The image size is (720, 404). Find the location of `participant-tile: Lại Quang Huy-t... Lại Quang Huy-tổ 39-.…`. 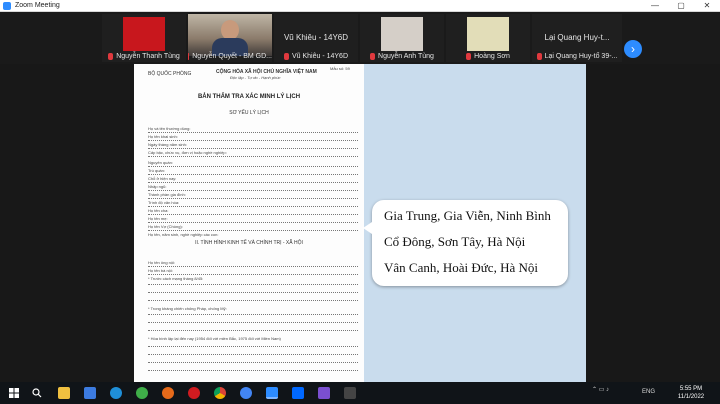

participant-tile: Lại Quang Huy-t... Lại Quang Huy-tổ 39-.… is located at coordinates (577, 38).